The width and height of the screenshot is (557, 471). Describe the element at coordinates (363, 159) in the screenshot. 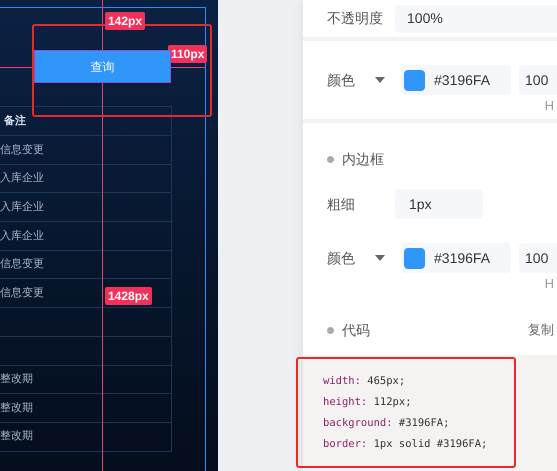

I see `section-title: 内边框` at that location.